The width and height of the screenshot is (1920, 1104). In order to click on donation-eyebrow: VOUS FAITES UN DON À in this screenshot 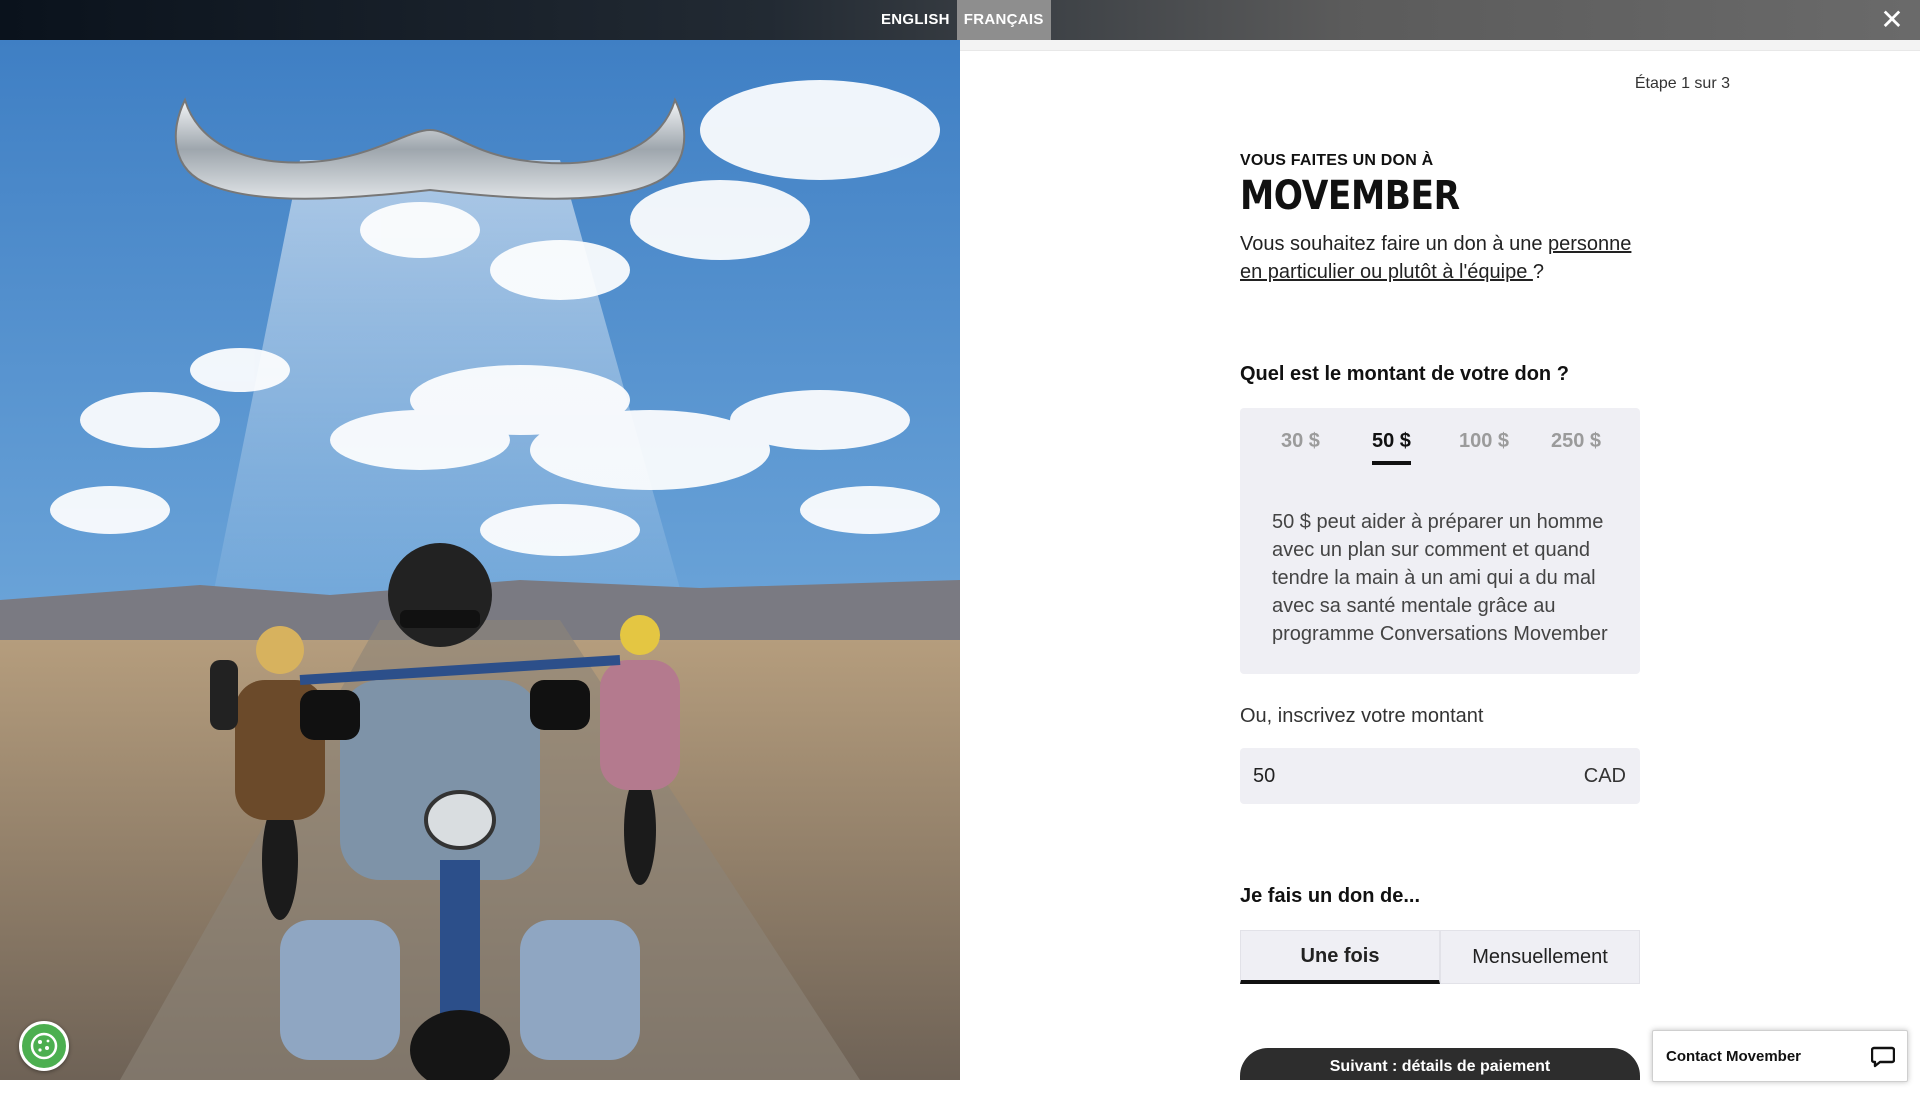, I will do `click(1337, 160)`.